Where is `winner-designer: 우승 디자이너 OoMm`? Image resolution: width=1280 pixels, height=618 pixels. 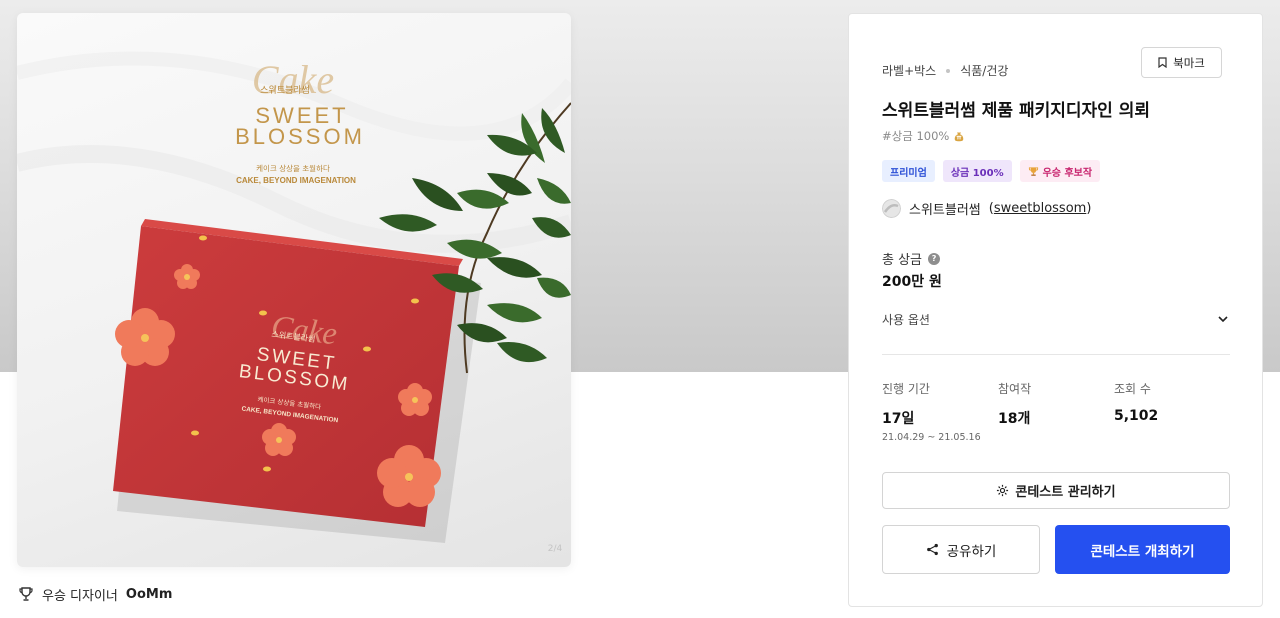
winner-designer: 우승 디자이너 OoMm is located at coordinates (95, 594).